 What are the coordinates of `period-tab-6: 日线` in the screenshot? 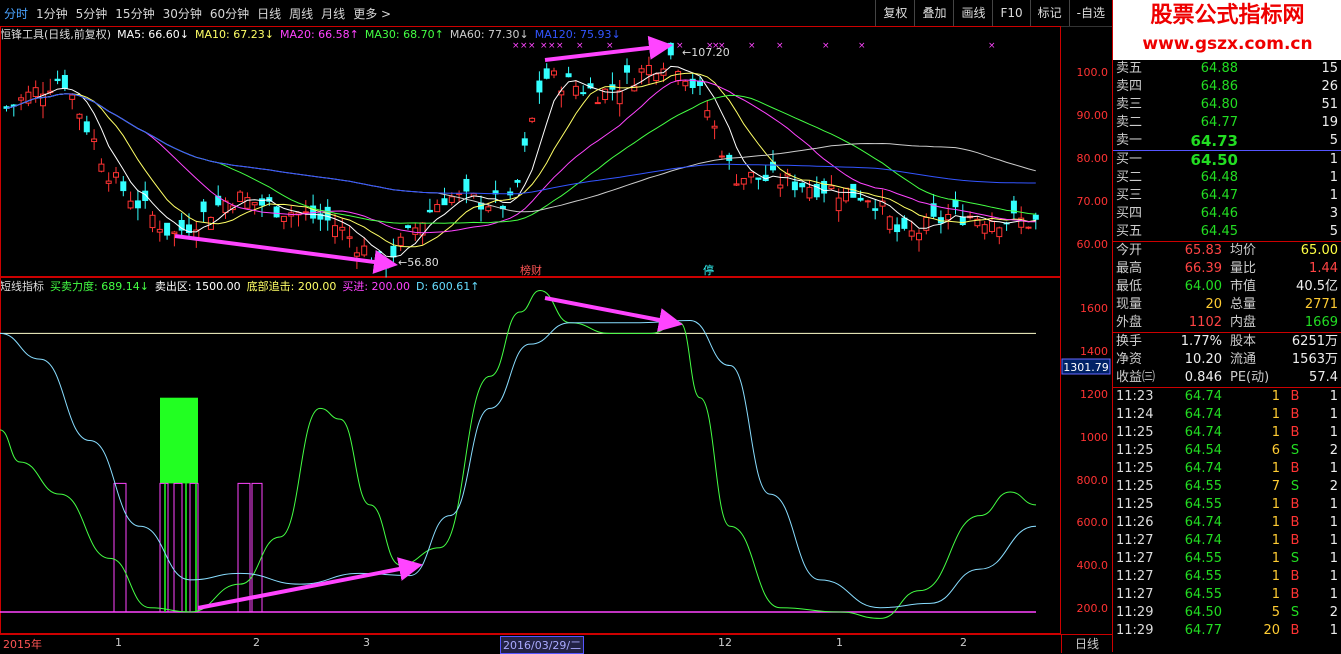 It's located at (269, 13).